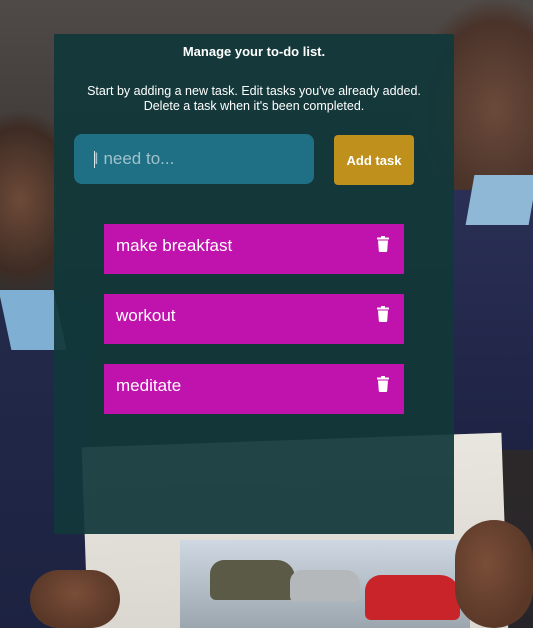 This screenshot has width=533, height=628. Describe the element at coordinates (491, 320) in the screenshot. I see `background-uniform-right` at that location.